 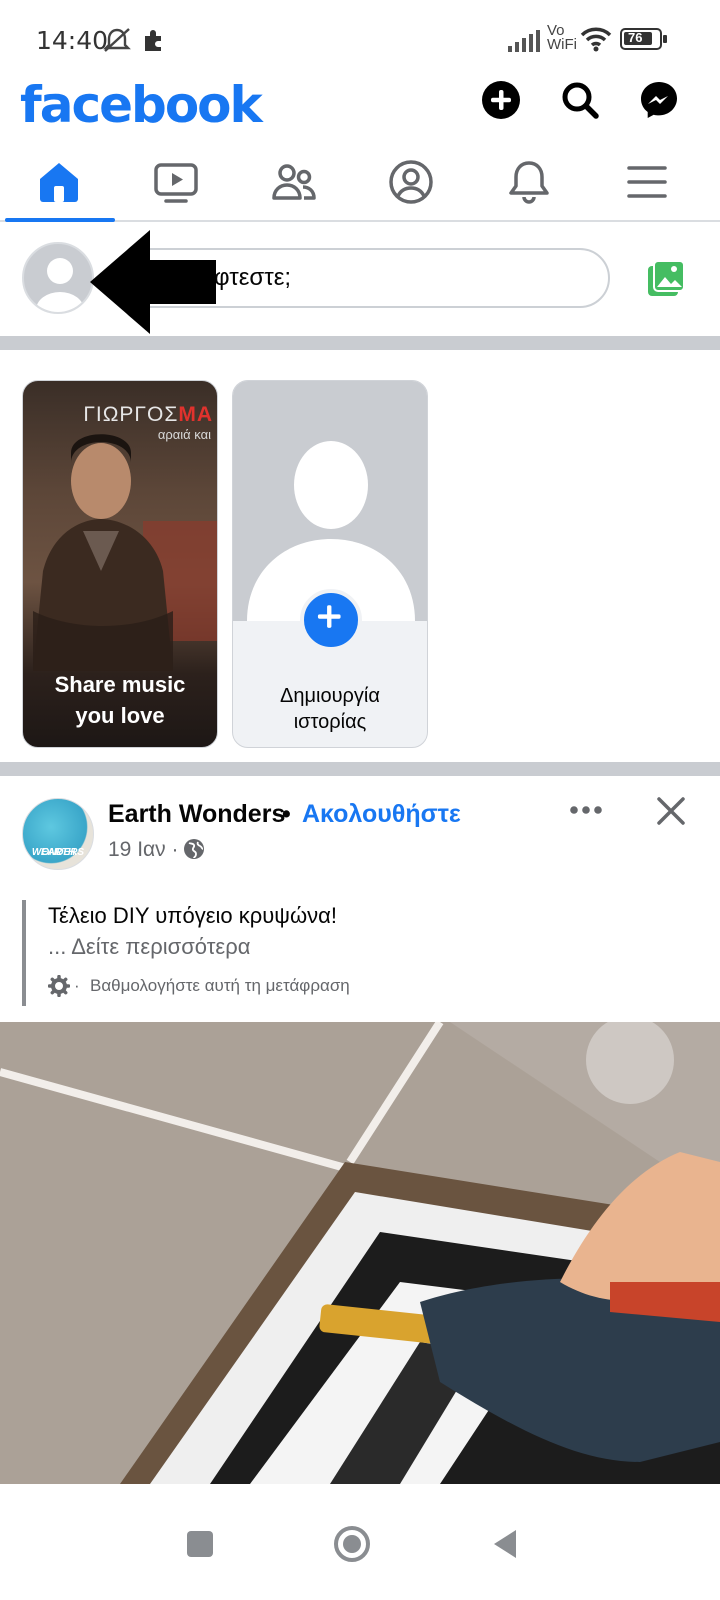 I want to click on see-more-link: ... Δείτε περισσότερα, so click(x=375, y=947).